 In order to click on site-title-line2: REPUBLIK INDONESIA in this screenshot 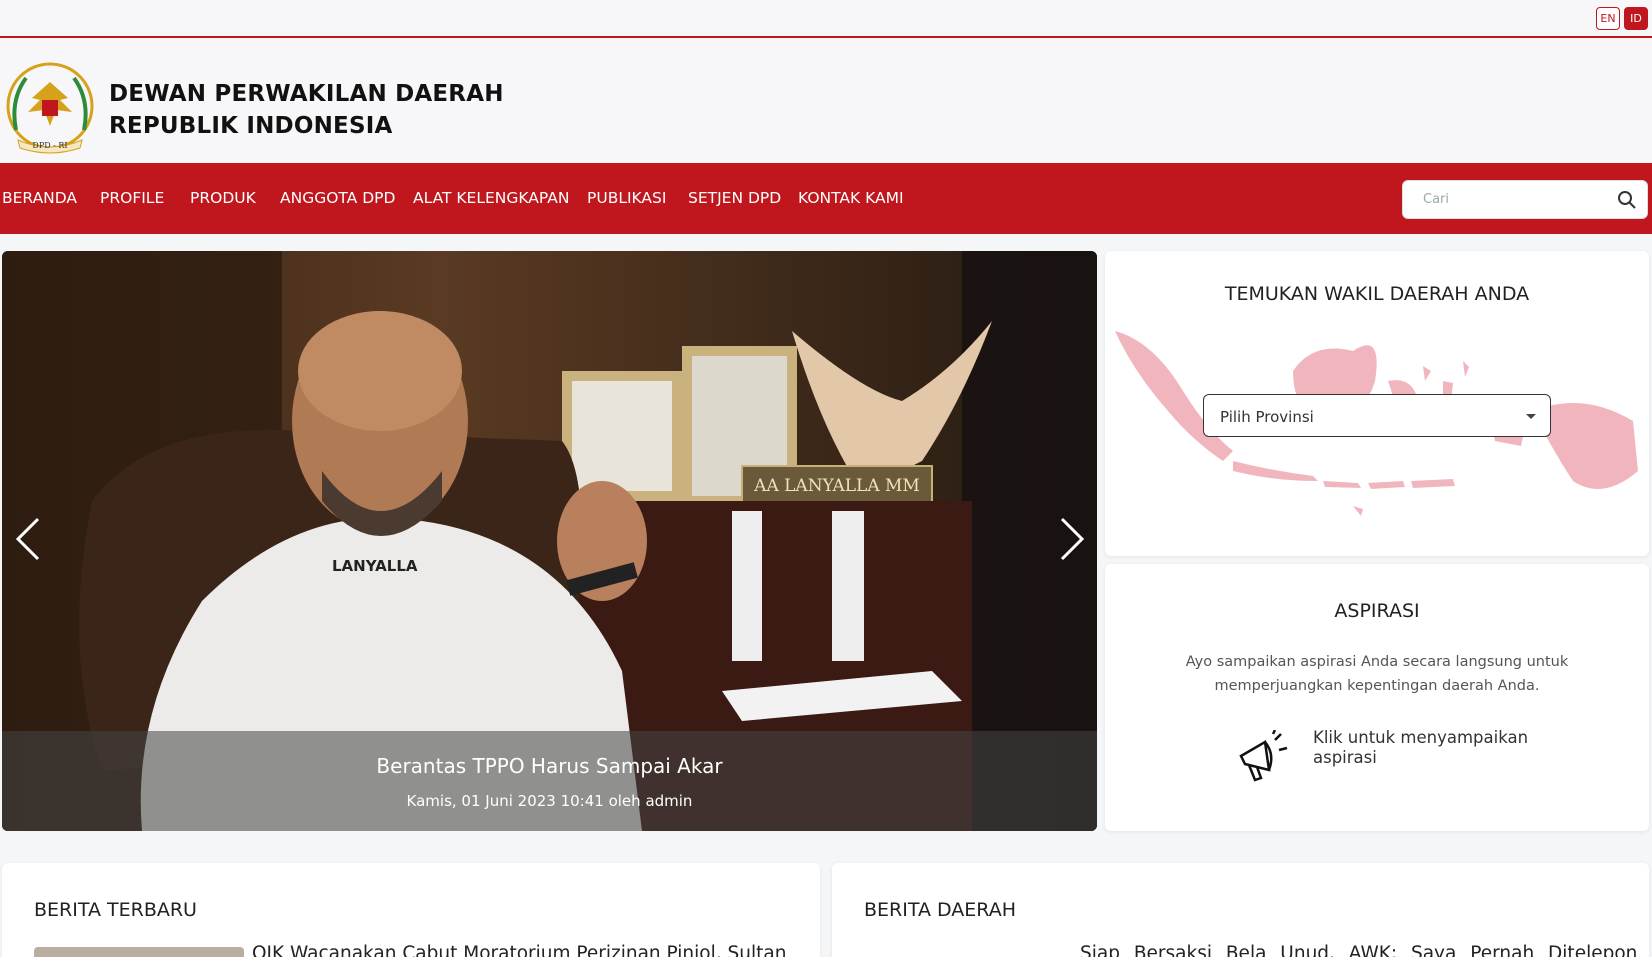, I will do `click(251, 126)`.